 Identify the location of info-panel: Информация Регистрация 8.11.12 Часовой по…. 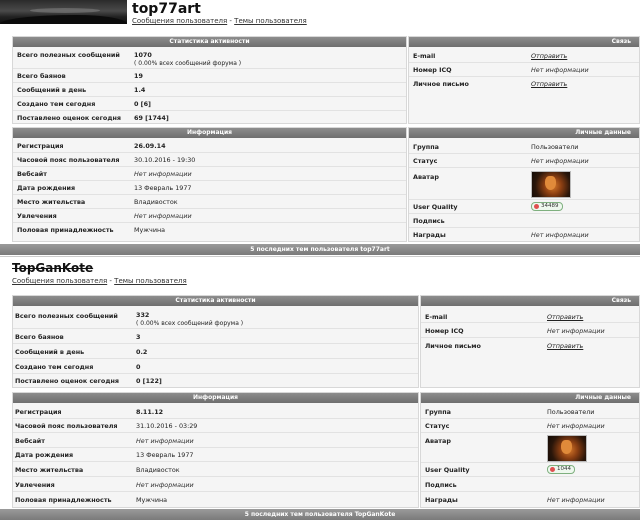
(215, 450).